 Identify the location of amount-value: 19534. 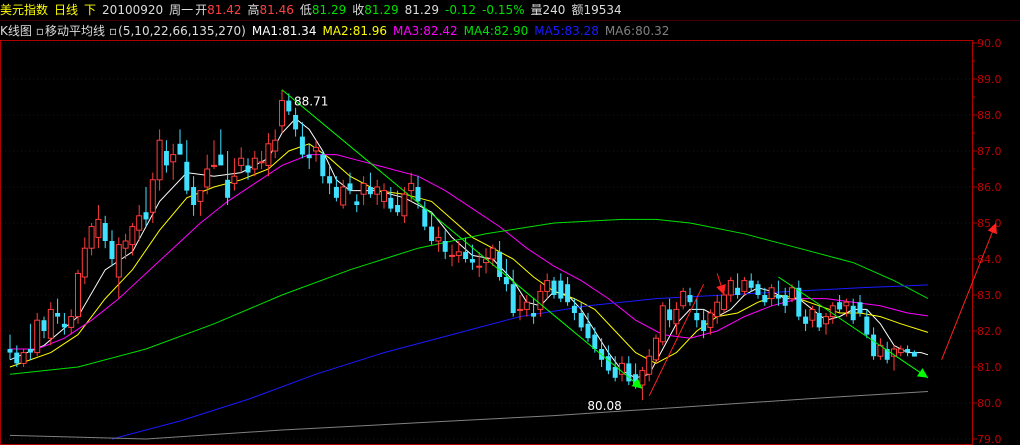
(602, 10).